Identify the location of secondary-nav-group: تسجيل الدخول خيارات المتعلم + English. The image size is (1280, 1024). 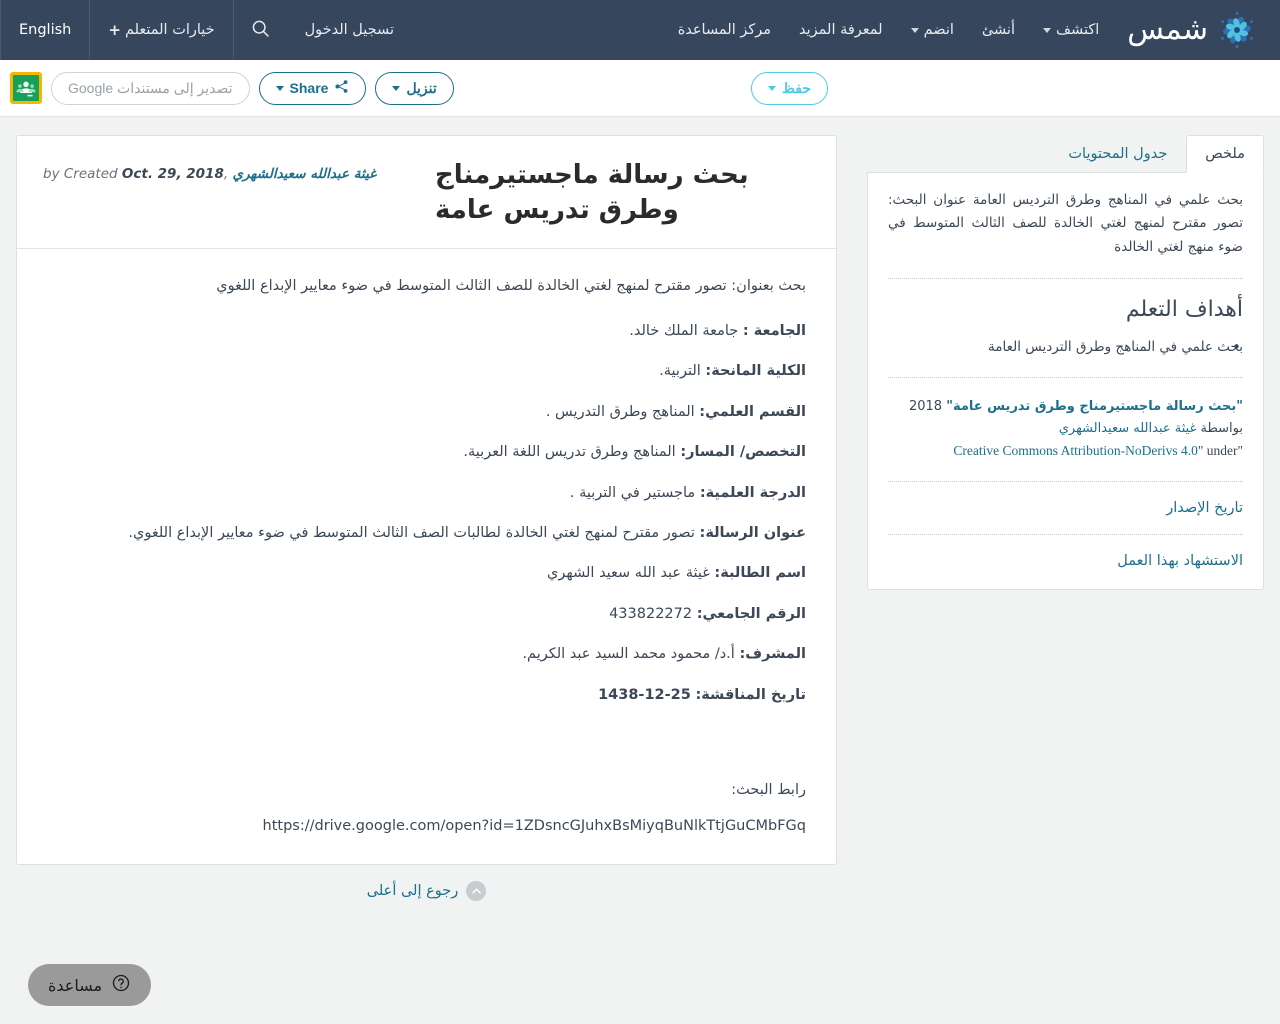
(206, 30).